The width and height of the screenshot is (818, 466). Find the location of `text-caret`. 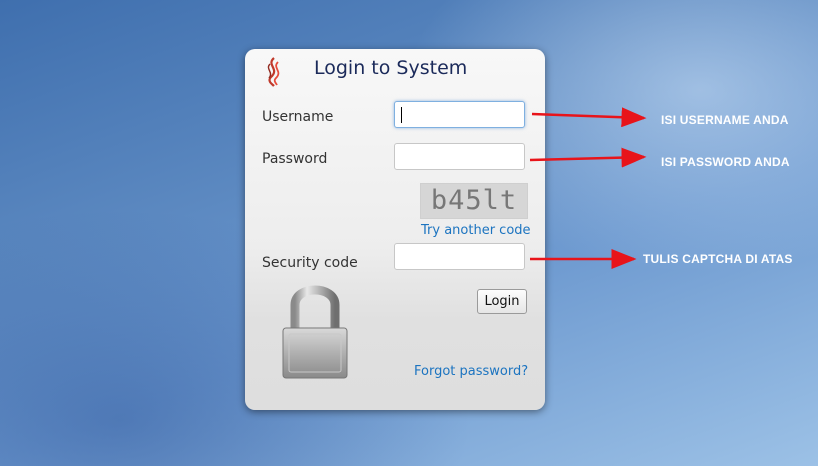

text-caret is located at coordinates (401, 115).